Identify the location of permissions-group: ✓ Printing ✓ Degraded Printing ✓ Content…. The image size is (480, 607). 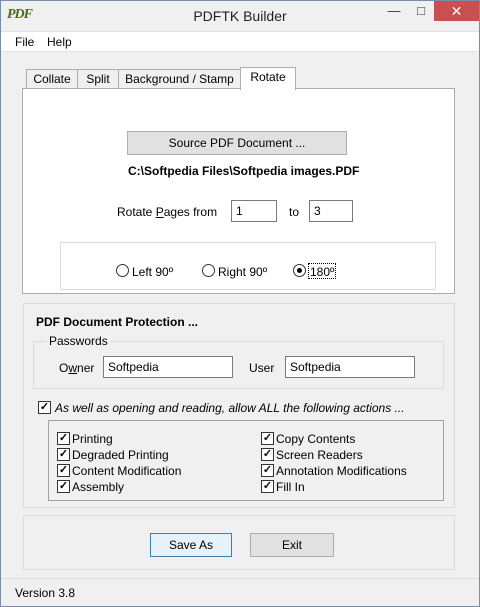
(246, 460).